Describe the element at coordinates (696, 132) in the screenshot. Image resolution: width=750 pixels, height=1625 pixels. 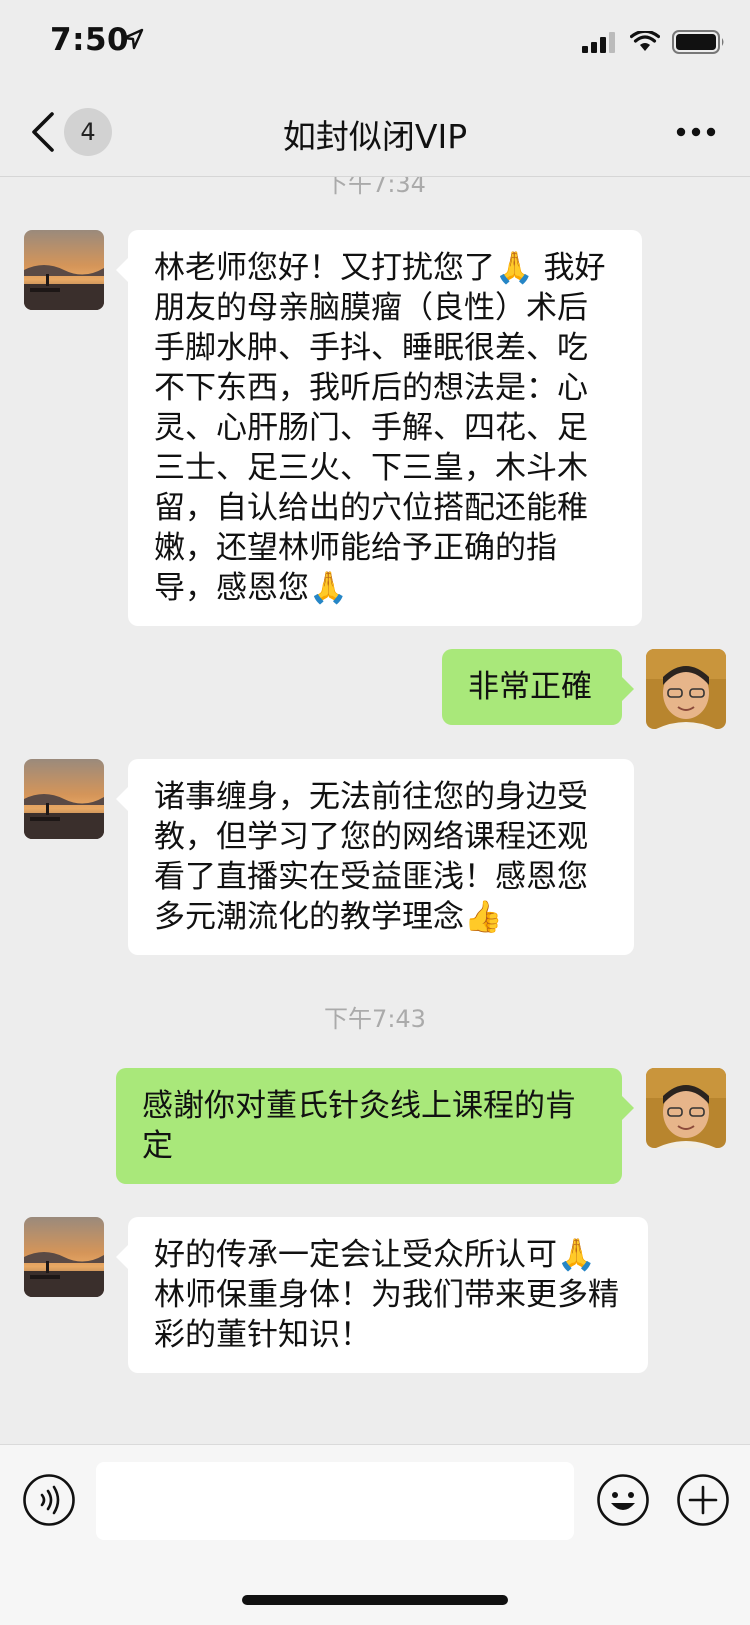
I see `more-dots-icon` at that location.